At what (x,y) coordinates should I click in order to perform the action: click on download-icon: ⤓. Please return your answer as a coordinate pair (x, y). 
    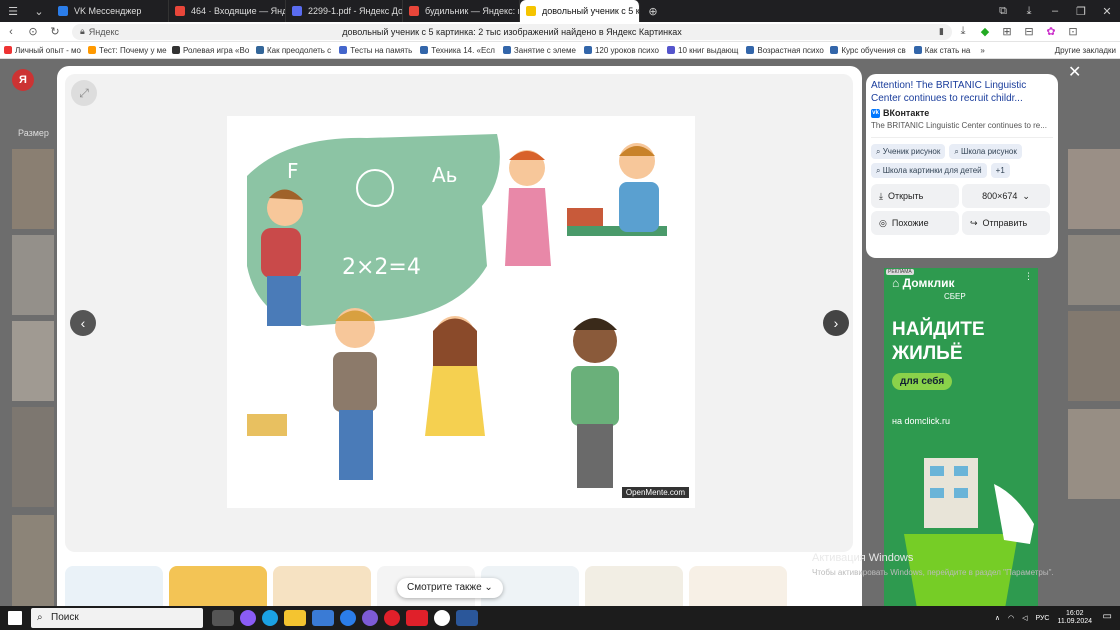
    Looking at the image, I should click on (963, 31).